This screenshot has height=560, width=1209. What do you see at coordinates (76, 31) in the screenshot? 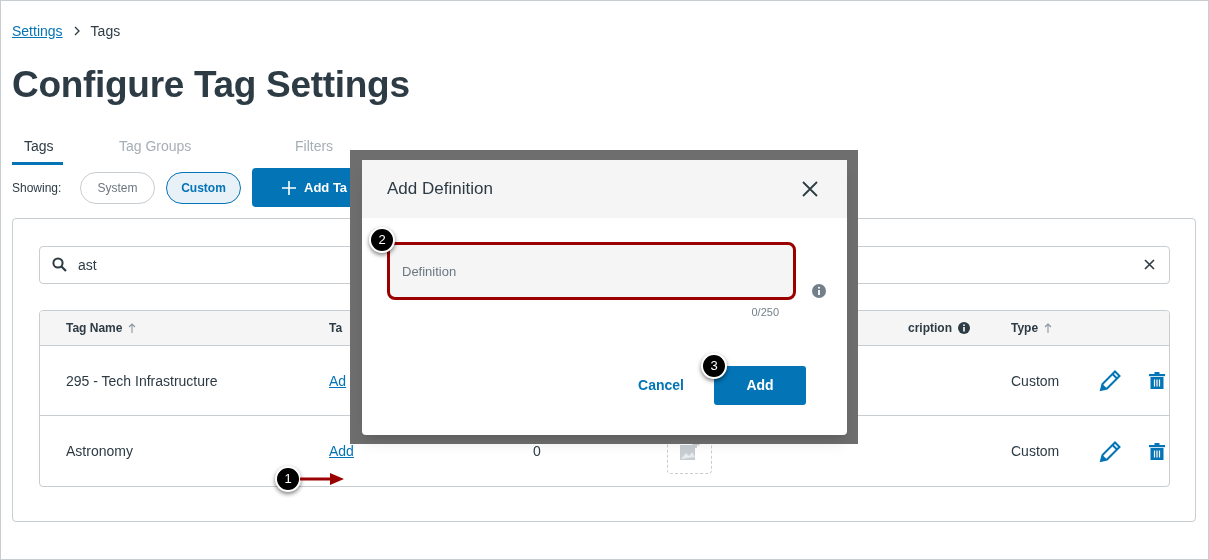
I see `chevron-right-icon` at bounding box center [76, 31].